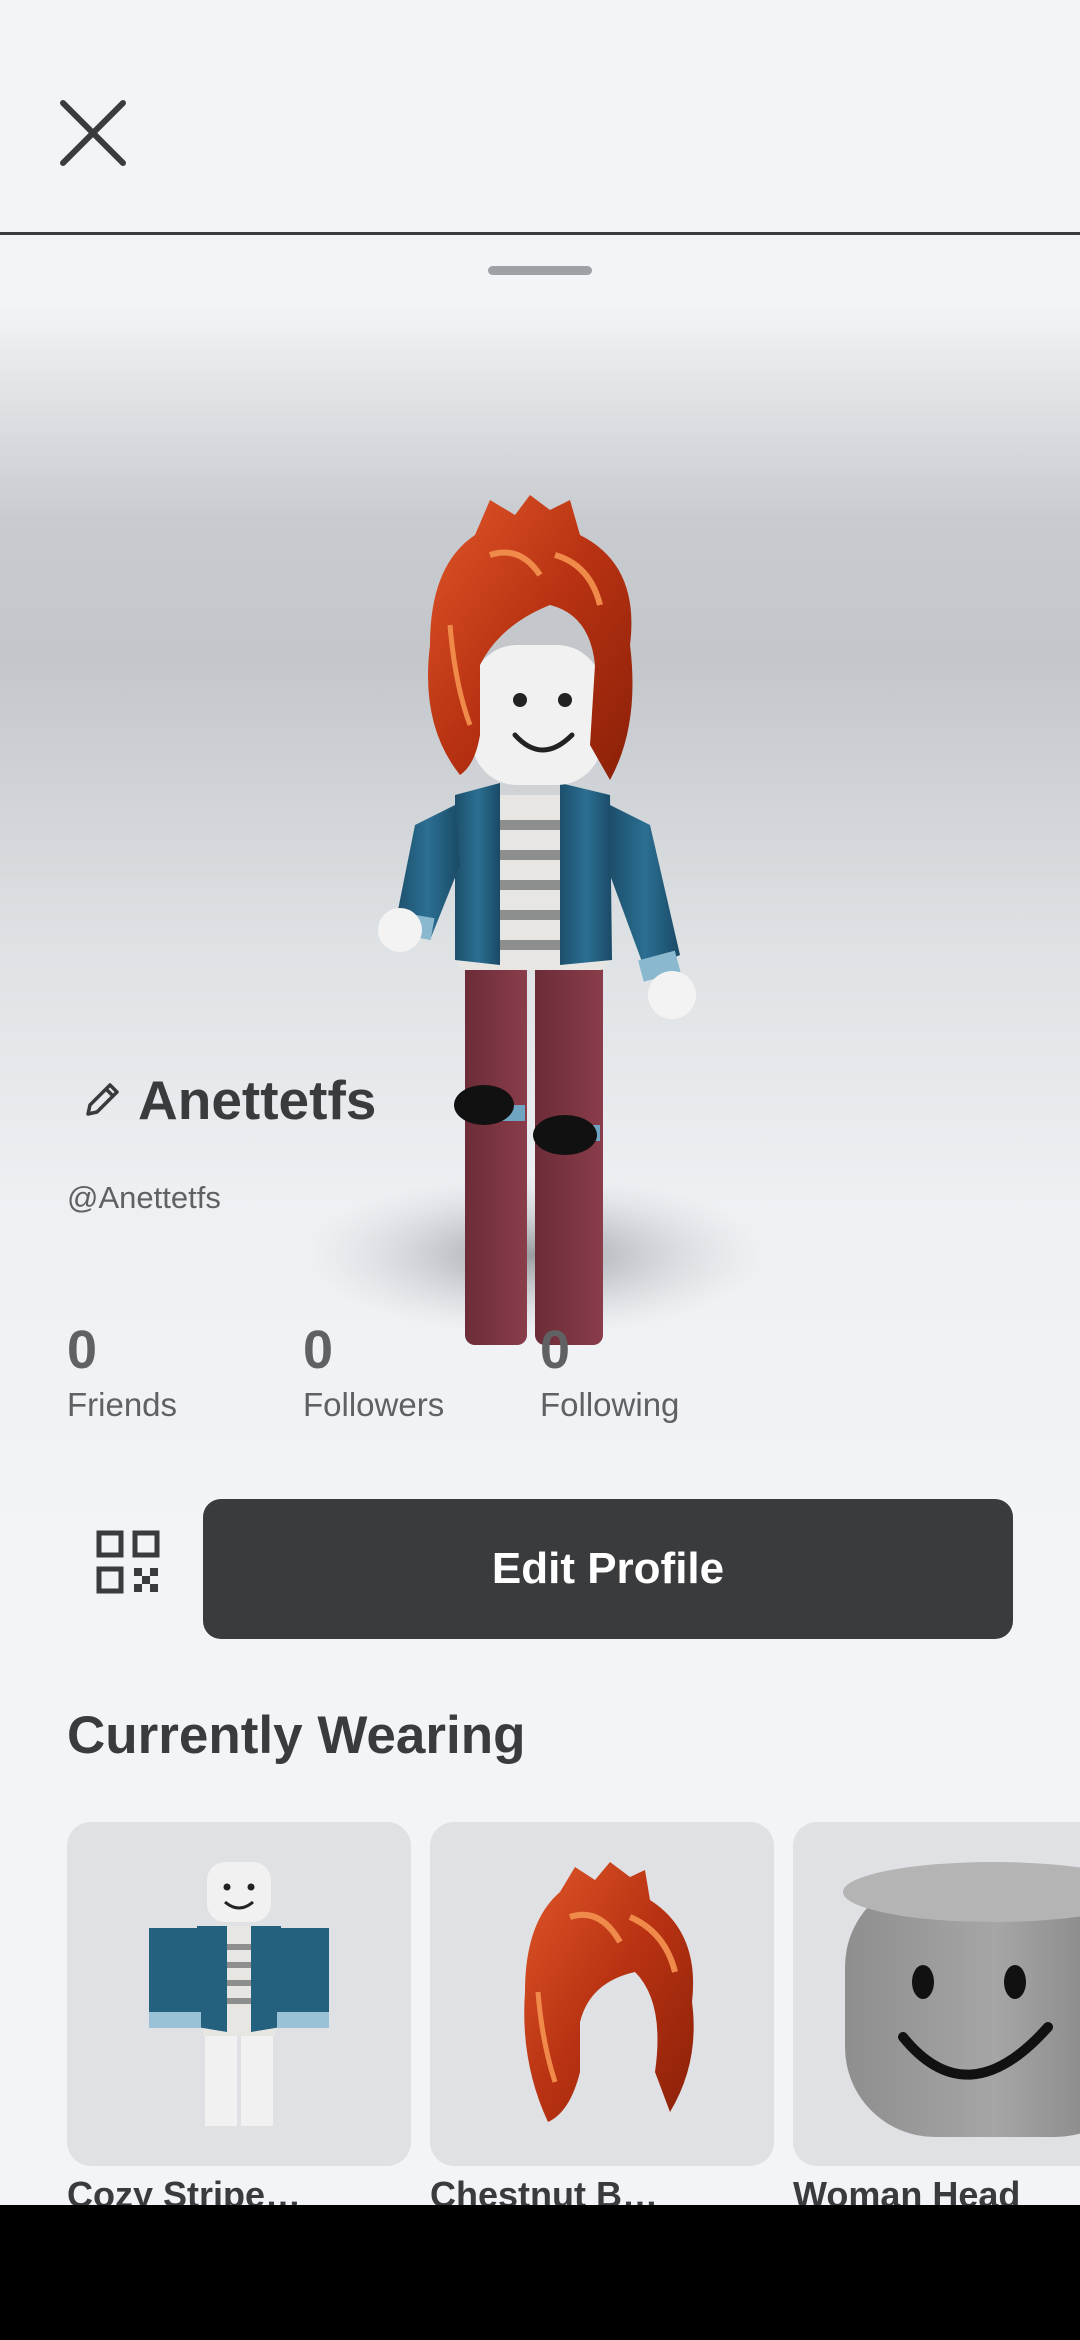  What do you see at coordinates (144, 1197) in the screenshot?
I see `username: @Anettetfs` at bounding box center [144, 1197].